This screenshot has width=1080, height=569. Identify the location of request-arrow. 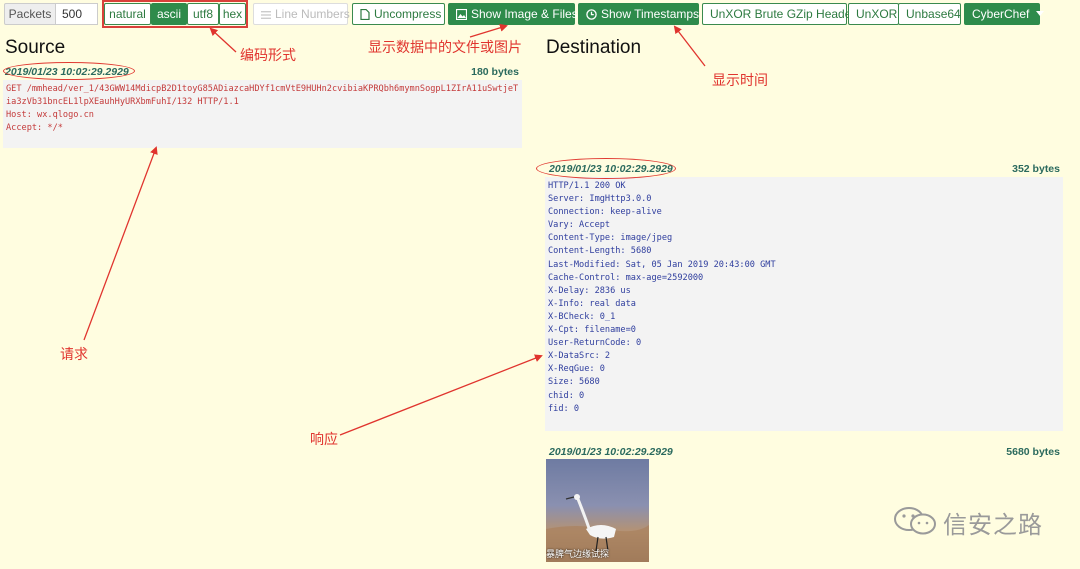
(120, 243).